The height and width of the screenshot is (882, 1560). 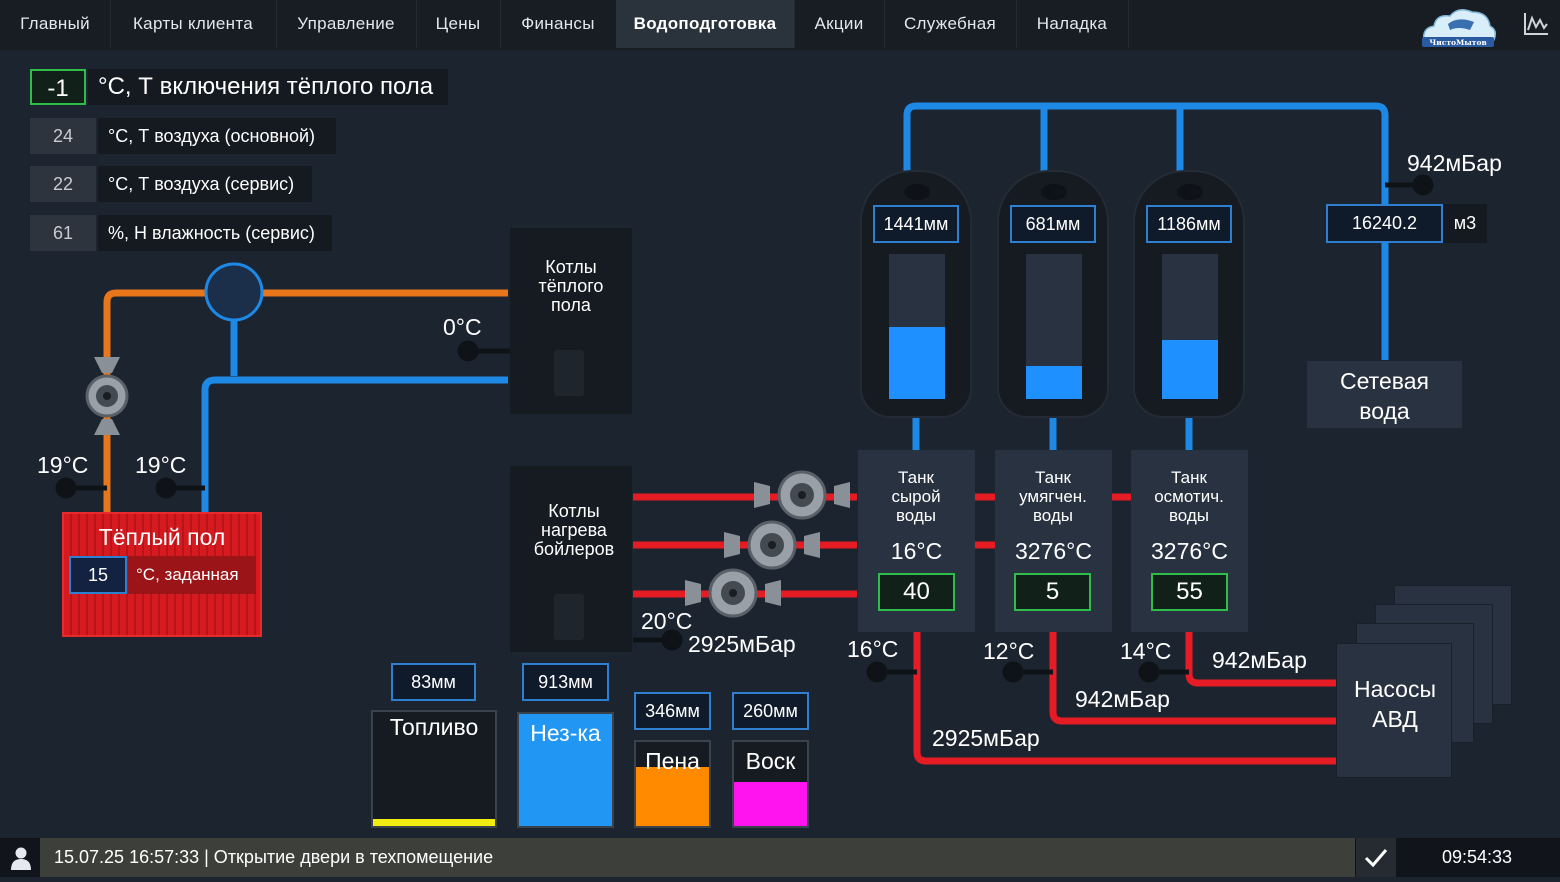 I want to click on avd-pressure-2: 942мБар, so click(x=1122, y=699).